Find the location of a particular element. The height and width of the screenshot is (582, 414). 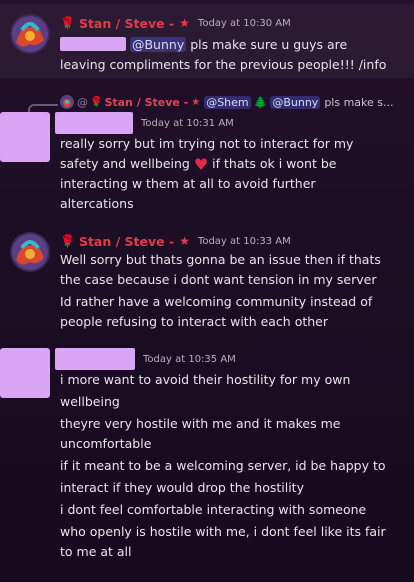

message-line: to me at all is located at coordinates (96, 551).